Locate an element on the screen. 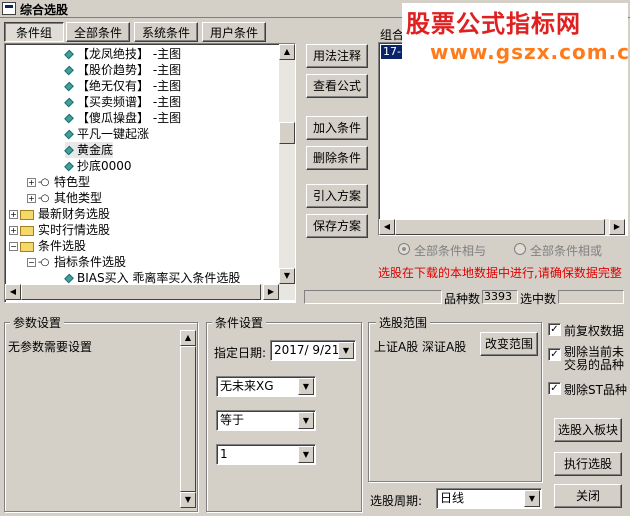  window-title: 综合选股 is located at coordinates (44, 10).